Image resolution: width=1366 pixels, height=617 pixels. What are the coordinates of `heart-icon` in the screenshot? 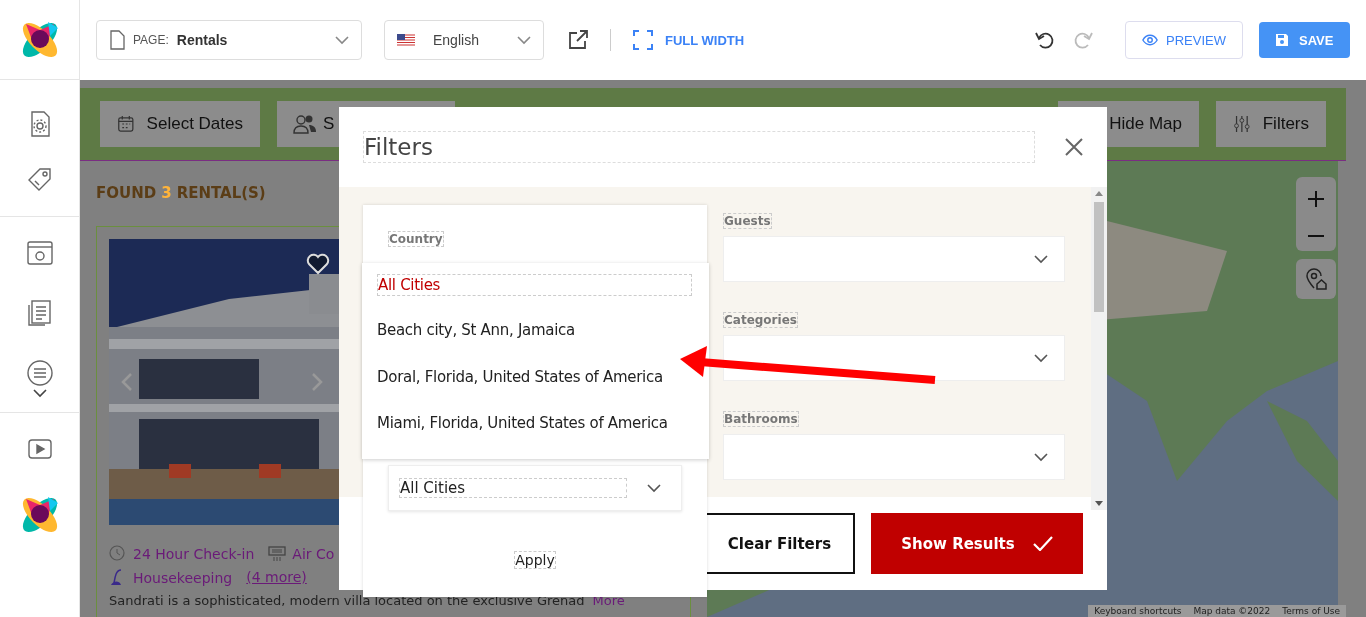 It's located at (318, 264).